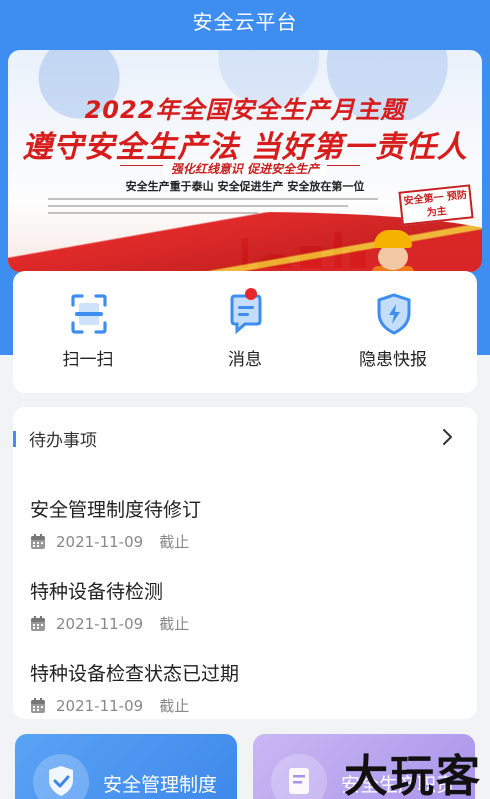  Describe the element at coordinates (160, 785) in the screenshot. I see `safety-rules-label: 安全管理制度` at that location.